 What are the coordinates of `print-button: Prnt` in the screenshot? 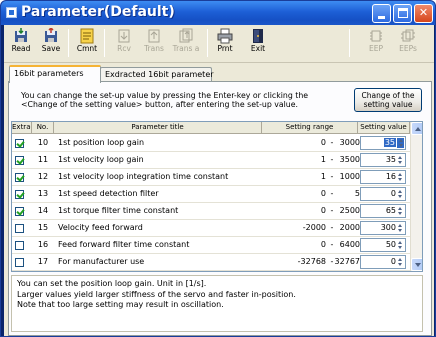 It's located at (225, 44).